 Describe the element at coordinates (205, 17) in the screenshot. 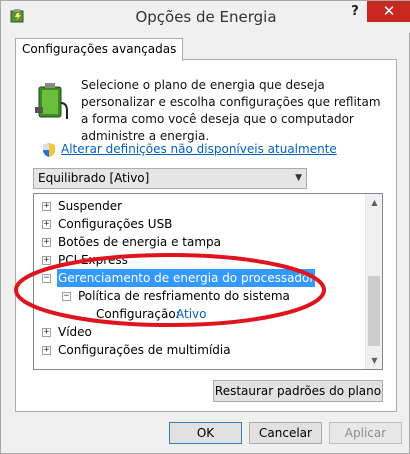

I see `title-bar: Opções de Energia ? ✕` at that location.